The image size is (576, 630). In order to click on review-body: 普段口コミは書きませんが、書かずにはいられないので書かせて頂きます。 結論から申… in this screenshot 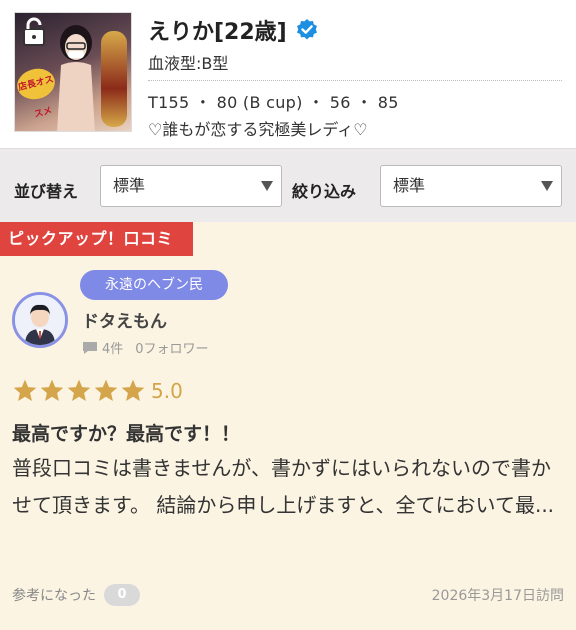, I will do `click(290, 487)`.